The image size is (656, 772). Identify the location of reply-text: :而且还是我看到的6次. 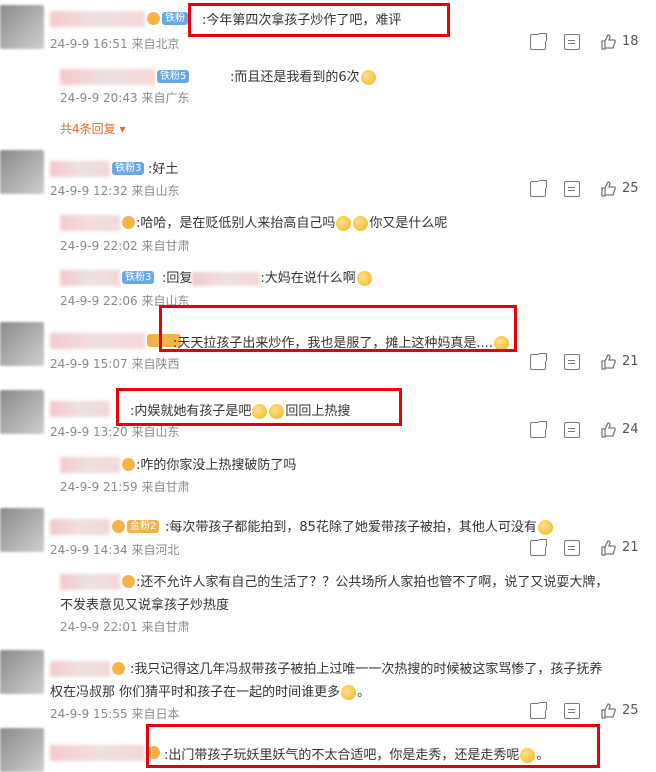
(303, 75).